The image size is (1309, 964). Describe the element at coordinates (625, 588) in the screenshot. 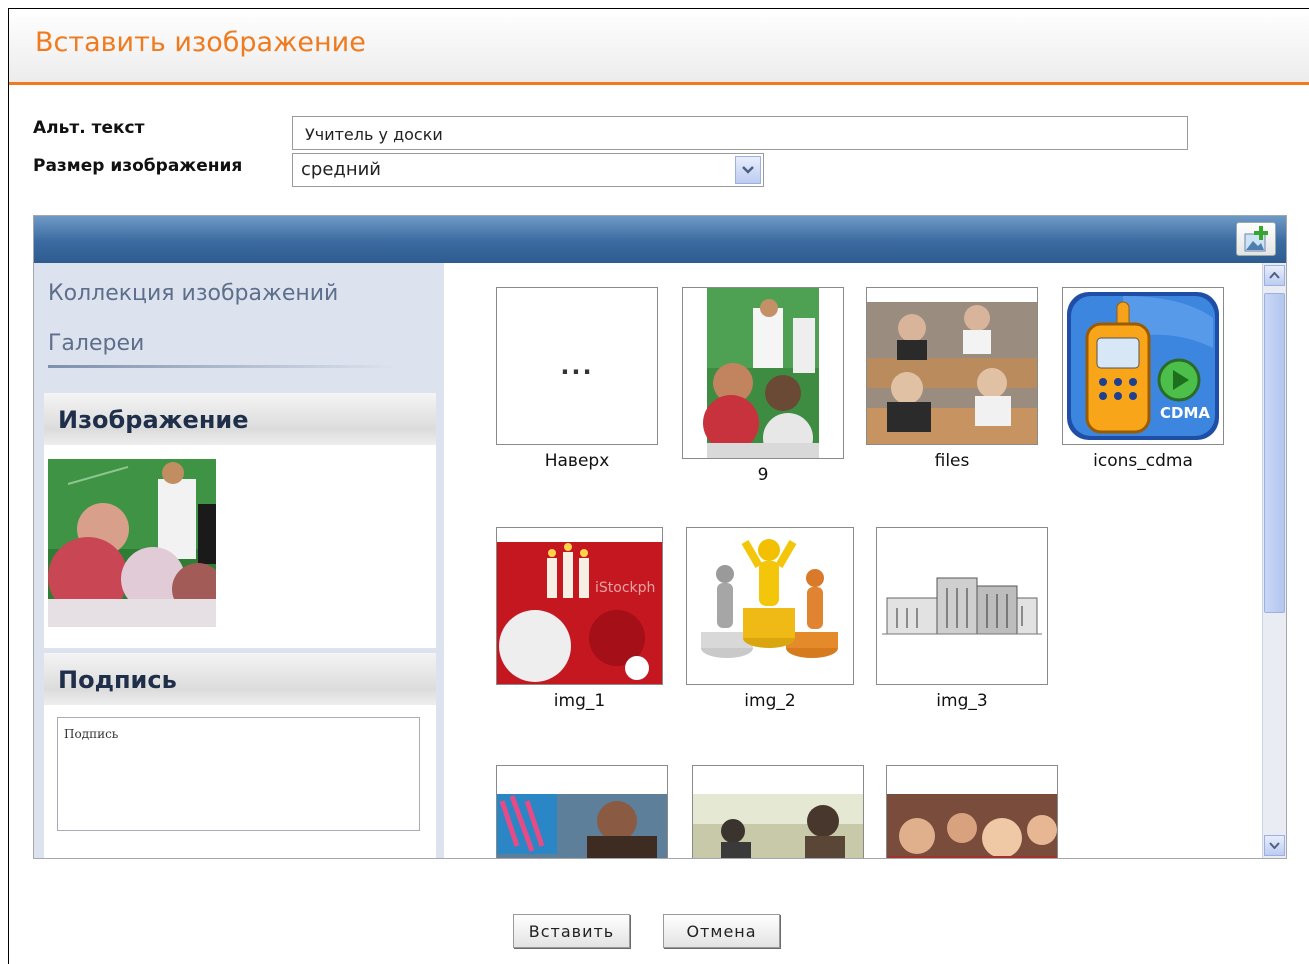

I see `watermark-text: iStockph` at that location.